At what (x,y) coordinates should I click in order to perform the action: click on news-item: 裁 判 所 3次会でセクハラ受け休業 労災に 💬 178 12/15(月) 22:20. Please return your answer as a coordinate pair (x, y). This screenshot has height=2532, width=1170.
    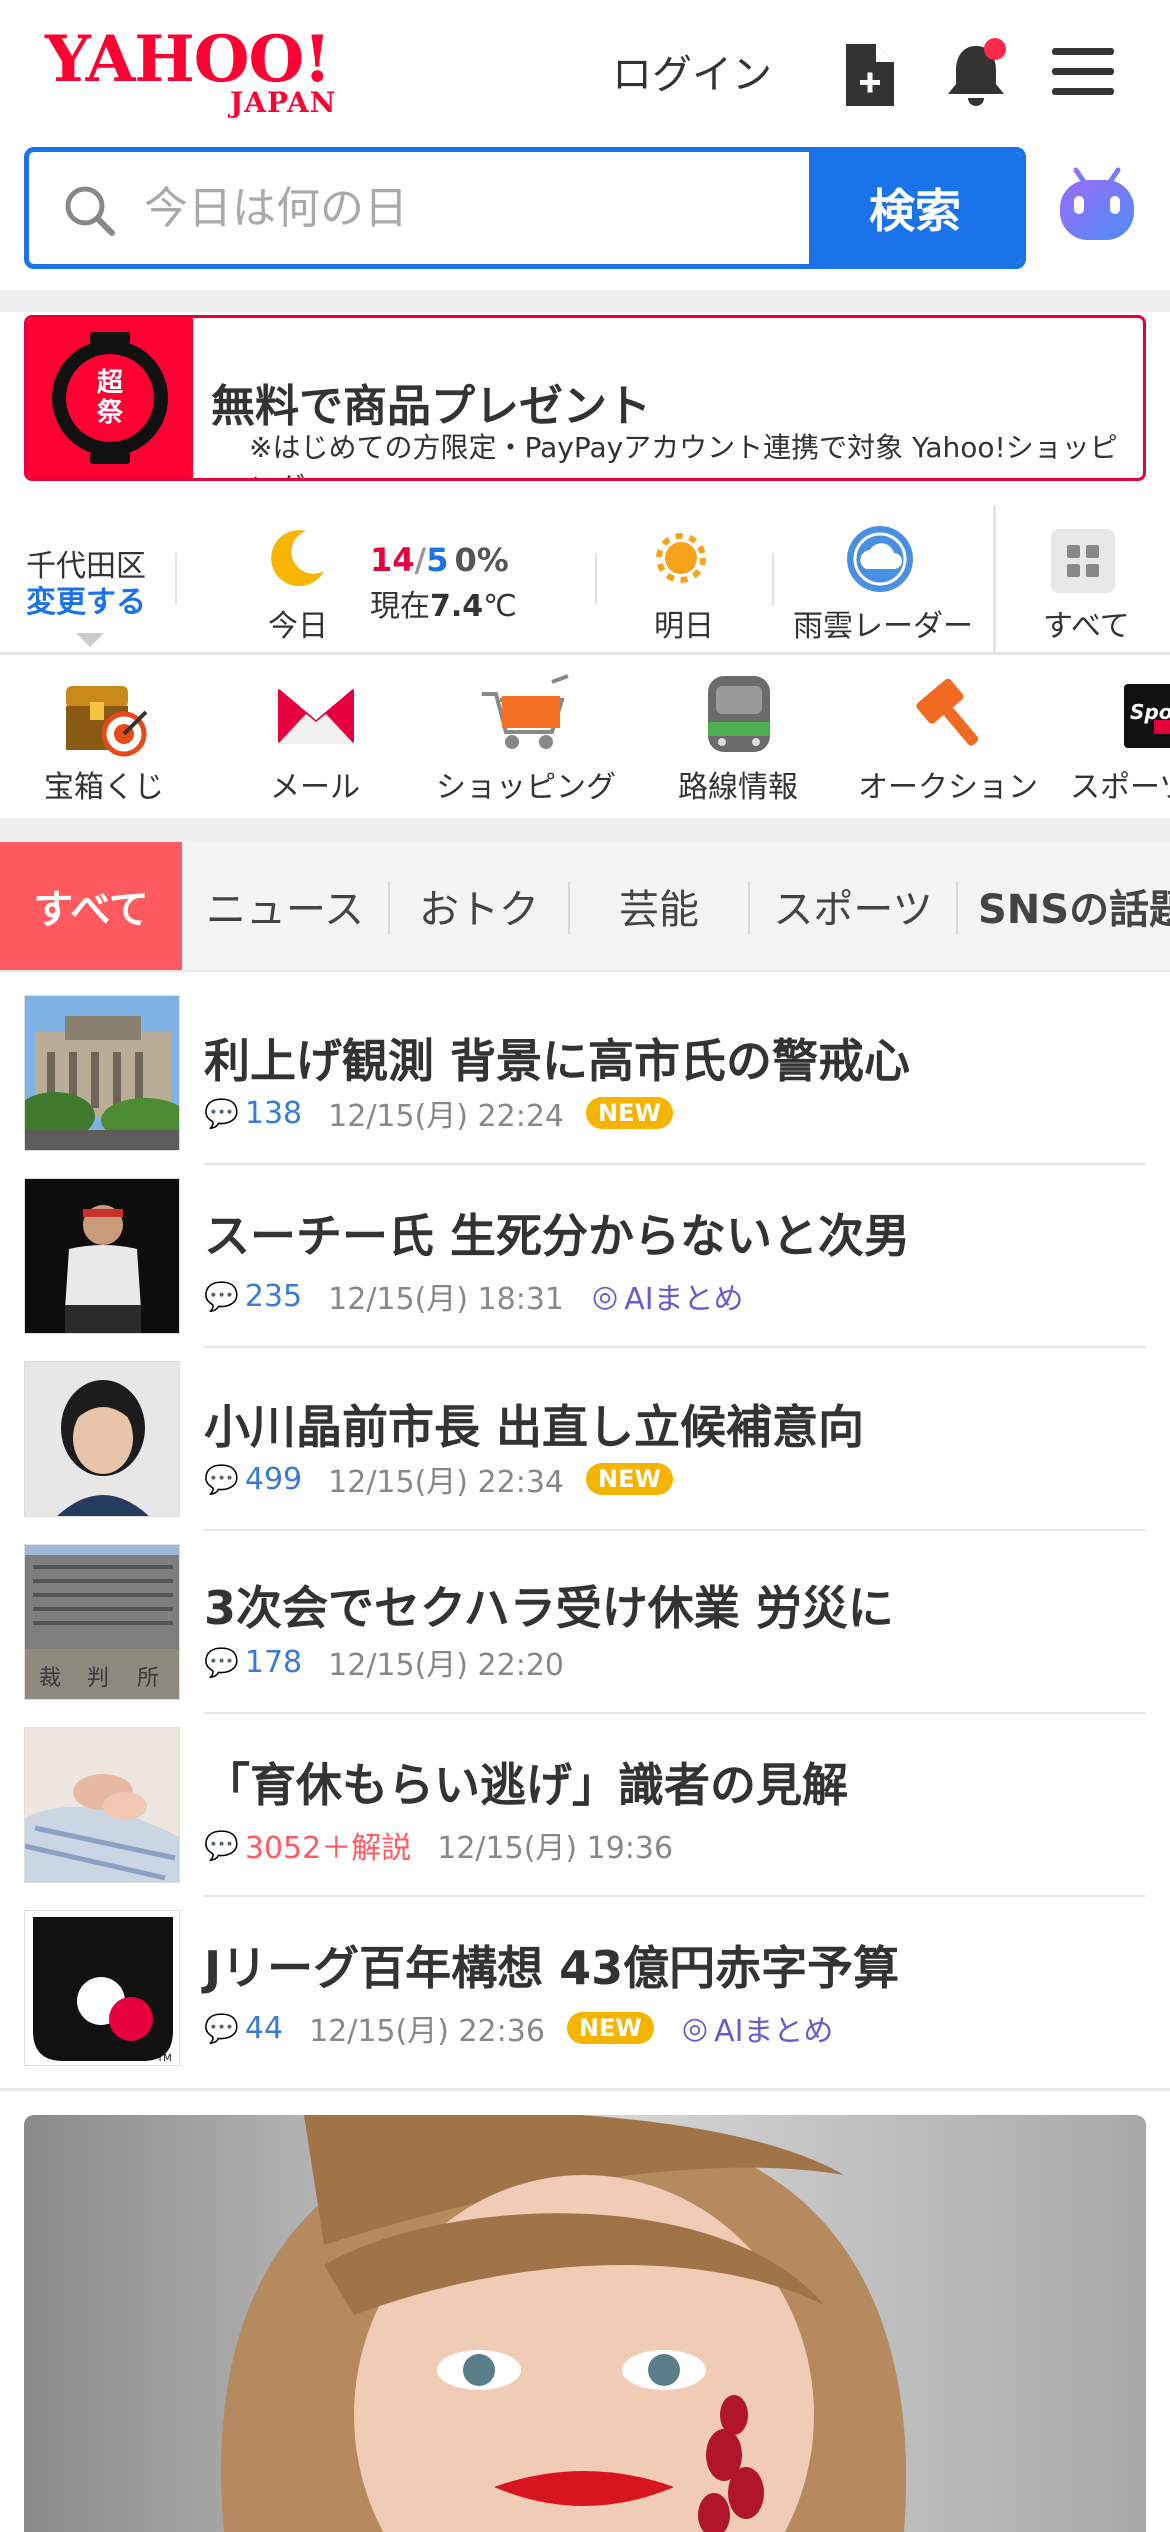
    Looking at the image, I should click on (585, 1635).